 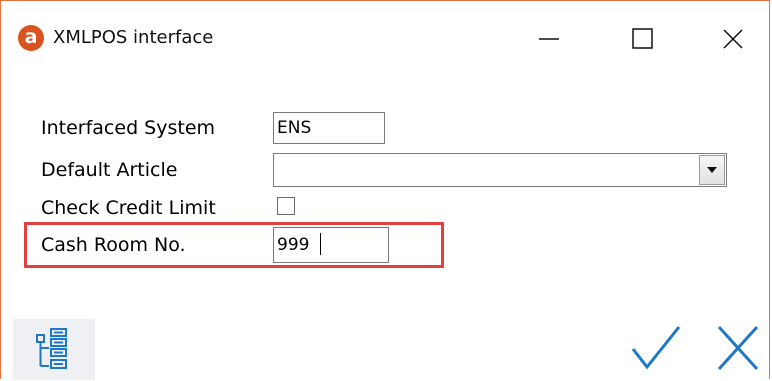 I want to click on window-title: XMLPOS interface, so click(x=133, y=37).